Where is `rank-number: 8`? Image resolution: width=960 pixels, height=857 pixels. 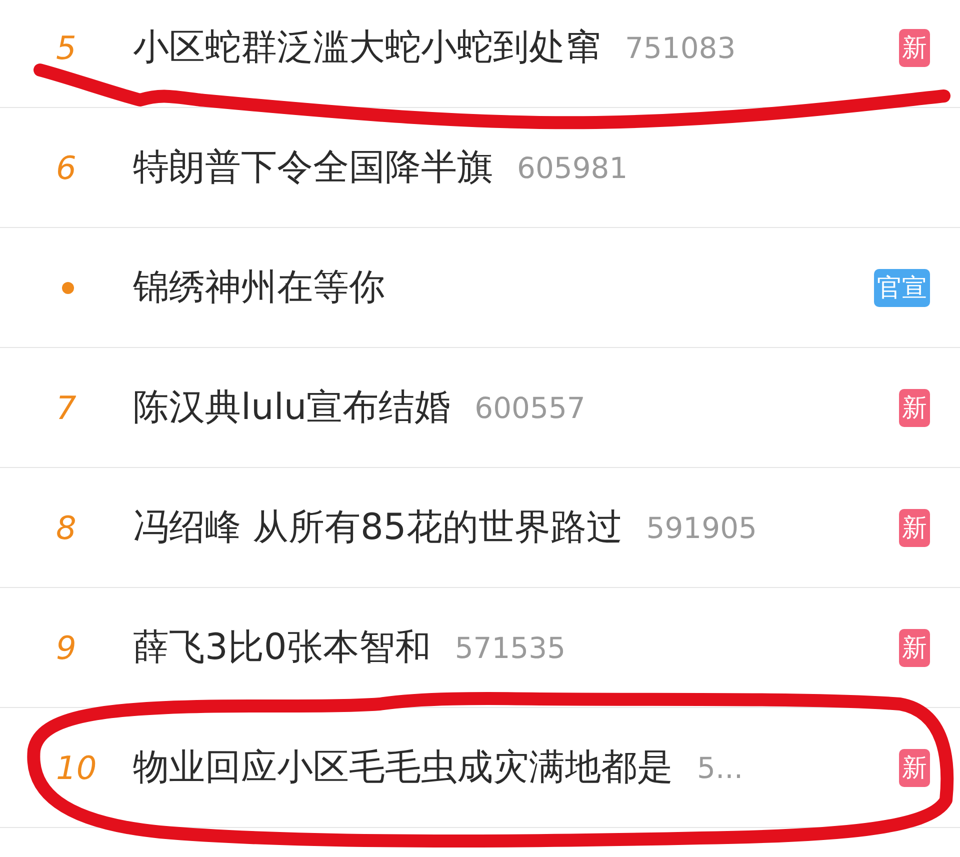
rank-number: 8 is located at coordinates (66, 527).